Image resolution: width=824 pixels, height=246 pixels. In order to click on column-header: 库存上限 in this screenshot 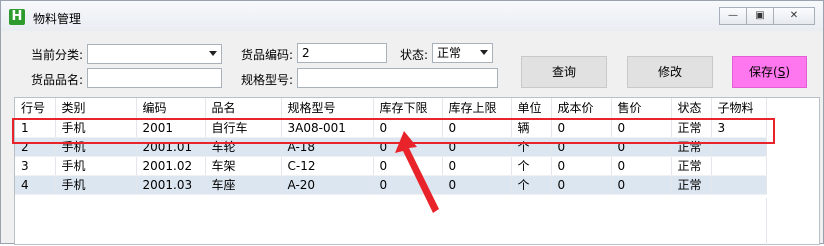, I will do `click(477, 108)`.